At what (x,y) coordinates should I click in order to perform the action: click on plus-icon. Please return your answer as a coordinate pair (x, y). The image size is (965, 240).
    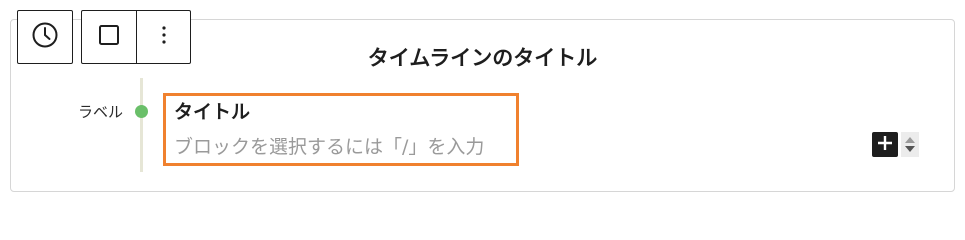
    Looking at the image, I should click on (885, 144).